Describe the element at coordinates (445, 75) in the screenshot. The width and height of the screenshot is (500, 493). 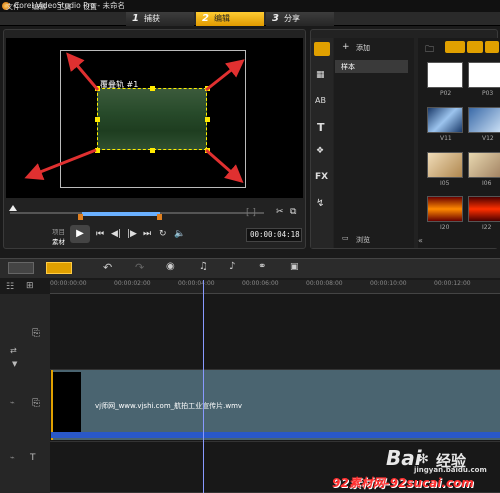
I see `thumbnail-p02` at that location.